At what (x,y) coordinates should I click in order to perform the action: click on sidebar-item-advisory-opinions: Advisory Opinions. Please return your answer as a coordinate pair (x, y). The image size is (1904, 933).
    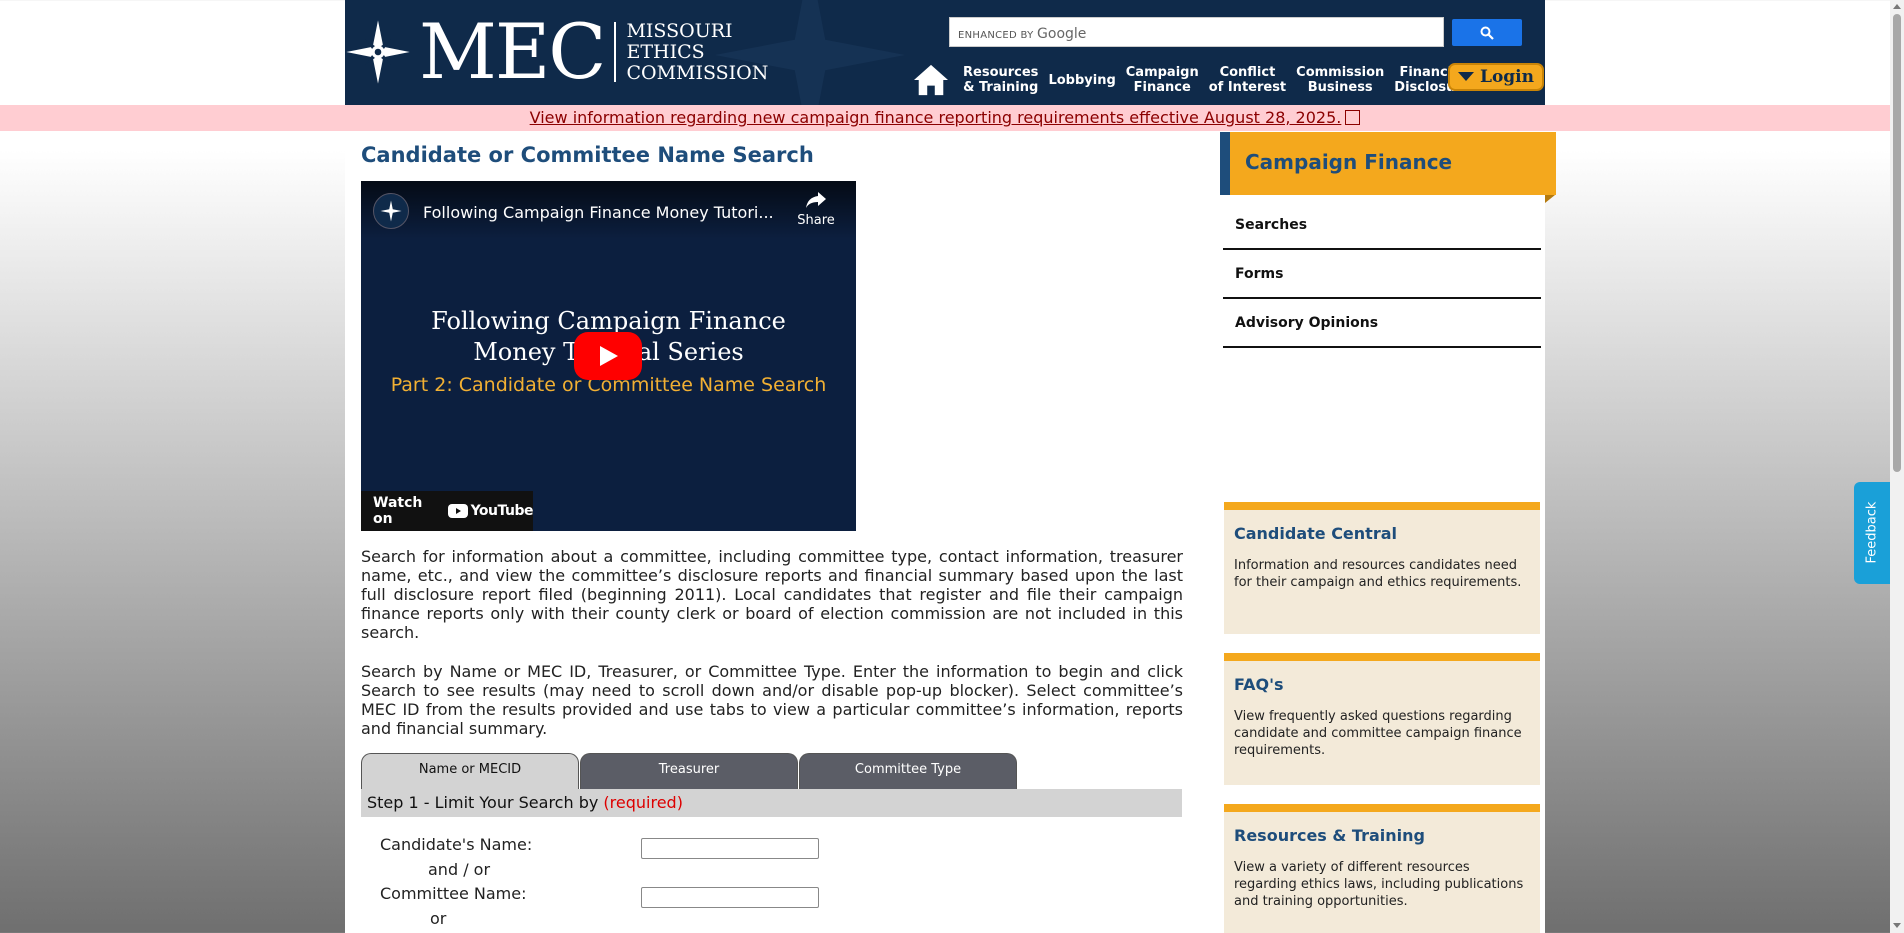
    Looking at the image, I should click on (1382, 323).